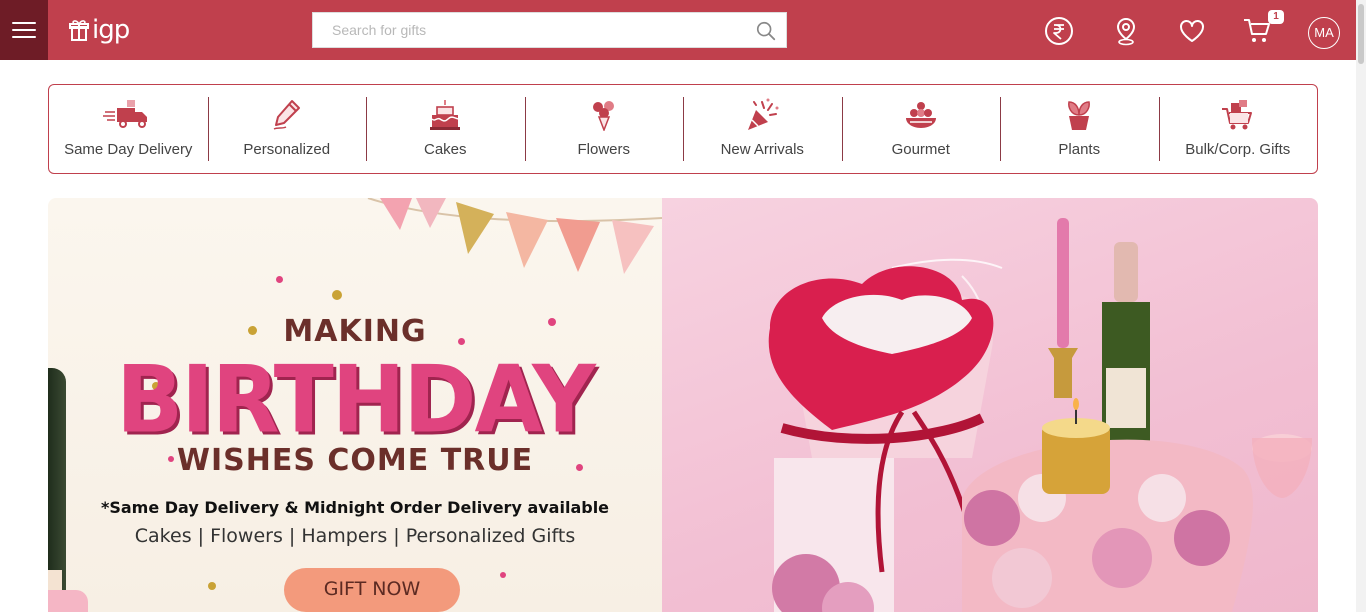 This screenshot has width=1366, height=612. I want to click on search-bar, so click(549, 30).